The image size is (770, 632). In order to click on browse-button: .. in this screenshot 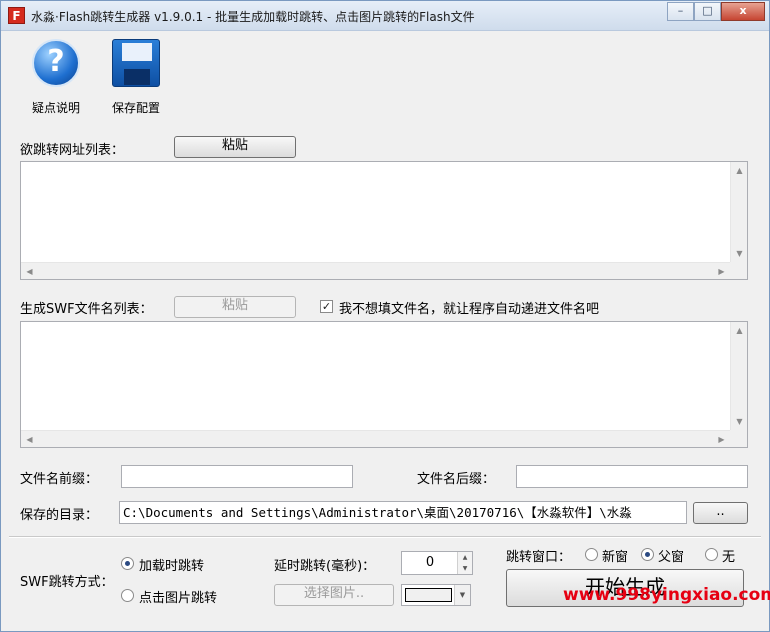, I will do `click(720, 513)`.